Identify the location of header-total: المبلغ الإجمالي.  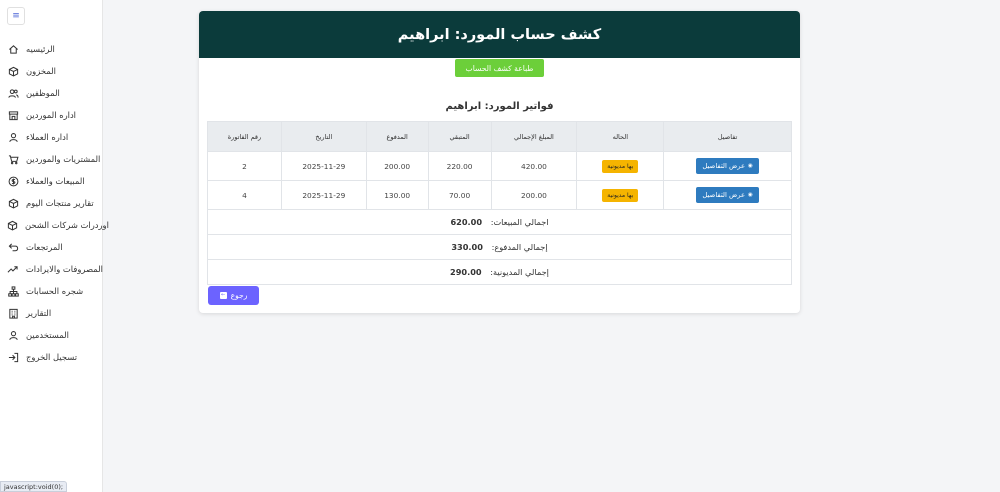
(534, 136).